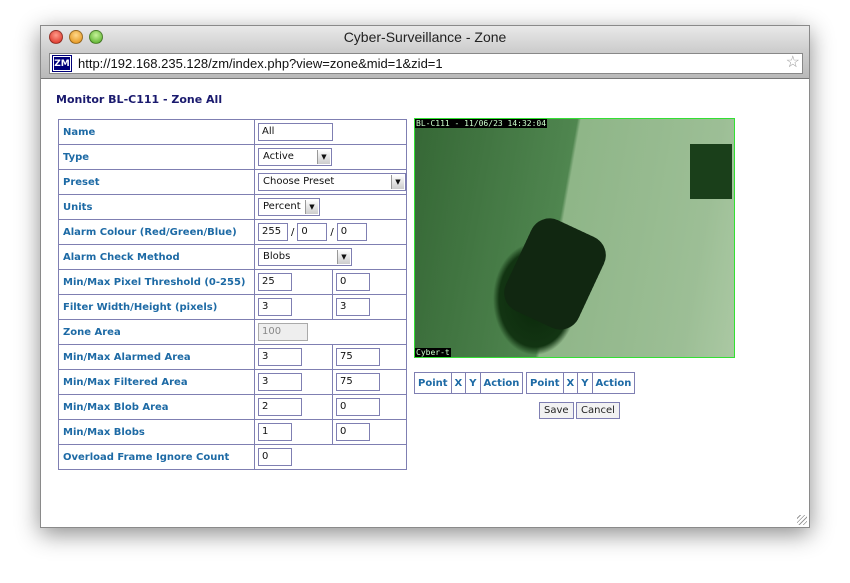 The height and width of the screenshot is (583, 850). Describe the element at coordinates (156, 407) in the screenshot. I see `field-label: Min/Max Blob Area` at that location.